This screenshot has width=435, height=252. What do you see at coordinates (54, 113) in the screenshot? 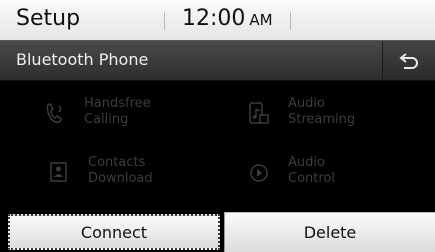
I see `handsfree-phone-icon` at bounding box center [54, 113].